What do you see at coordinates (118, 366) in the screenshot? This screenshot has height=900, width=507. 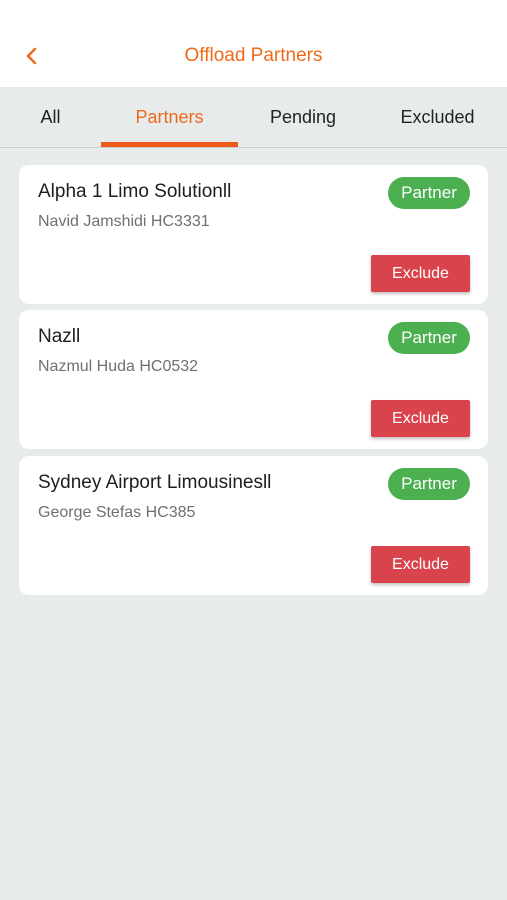 I see `partner-contact: Nazmul Huda HC0532` at bounding box center [118, 366].